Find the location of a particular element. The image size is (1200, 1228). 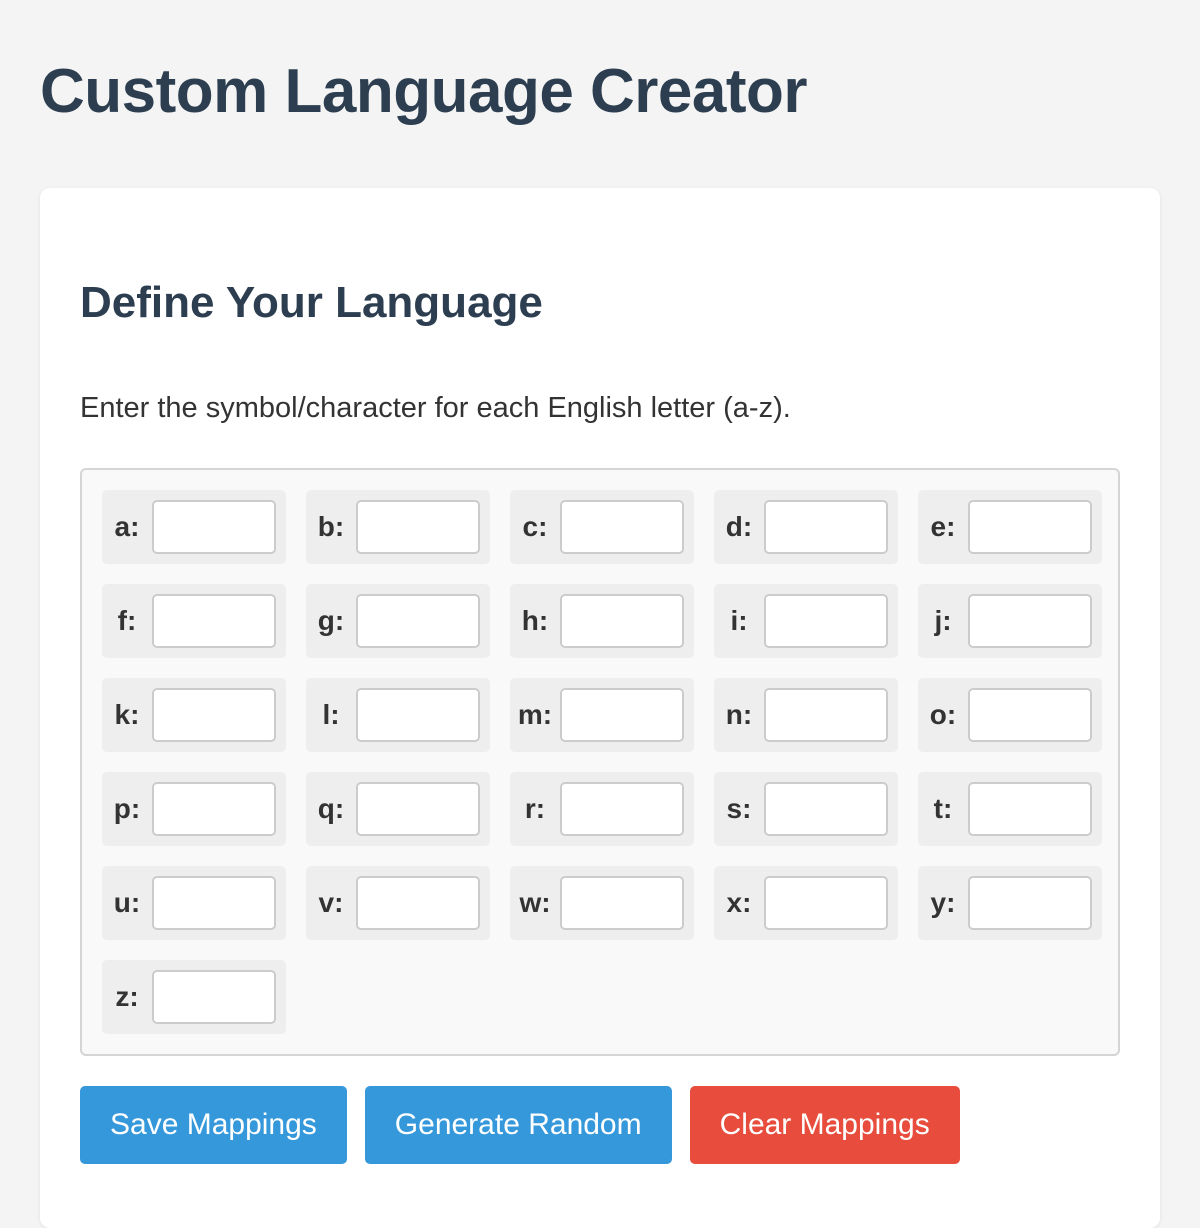

mapping-cell: u: is located at coordinates (194, 903).